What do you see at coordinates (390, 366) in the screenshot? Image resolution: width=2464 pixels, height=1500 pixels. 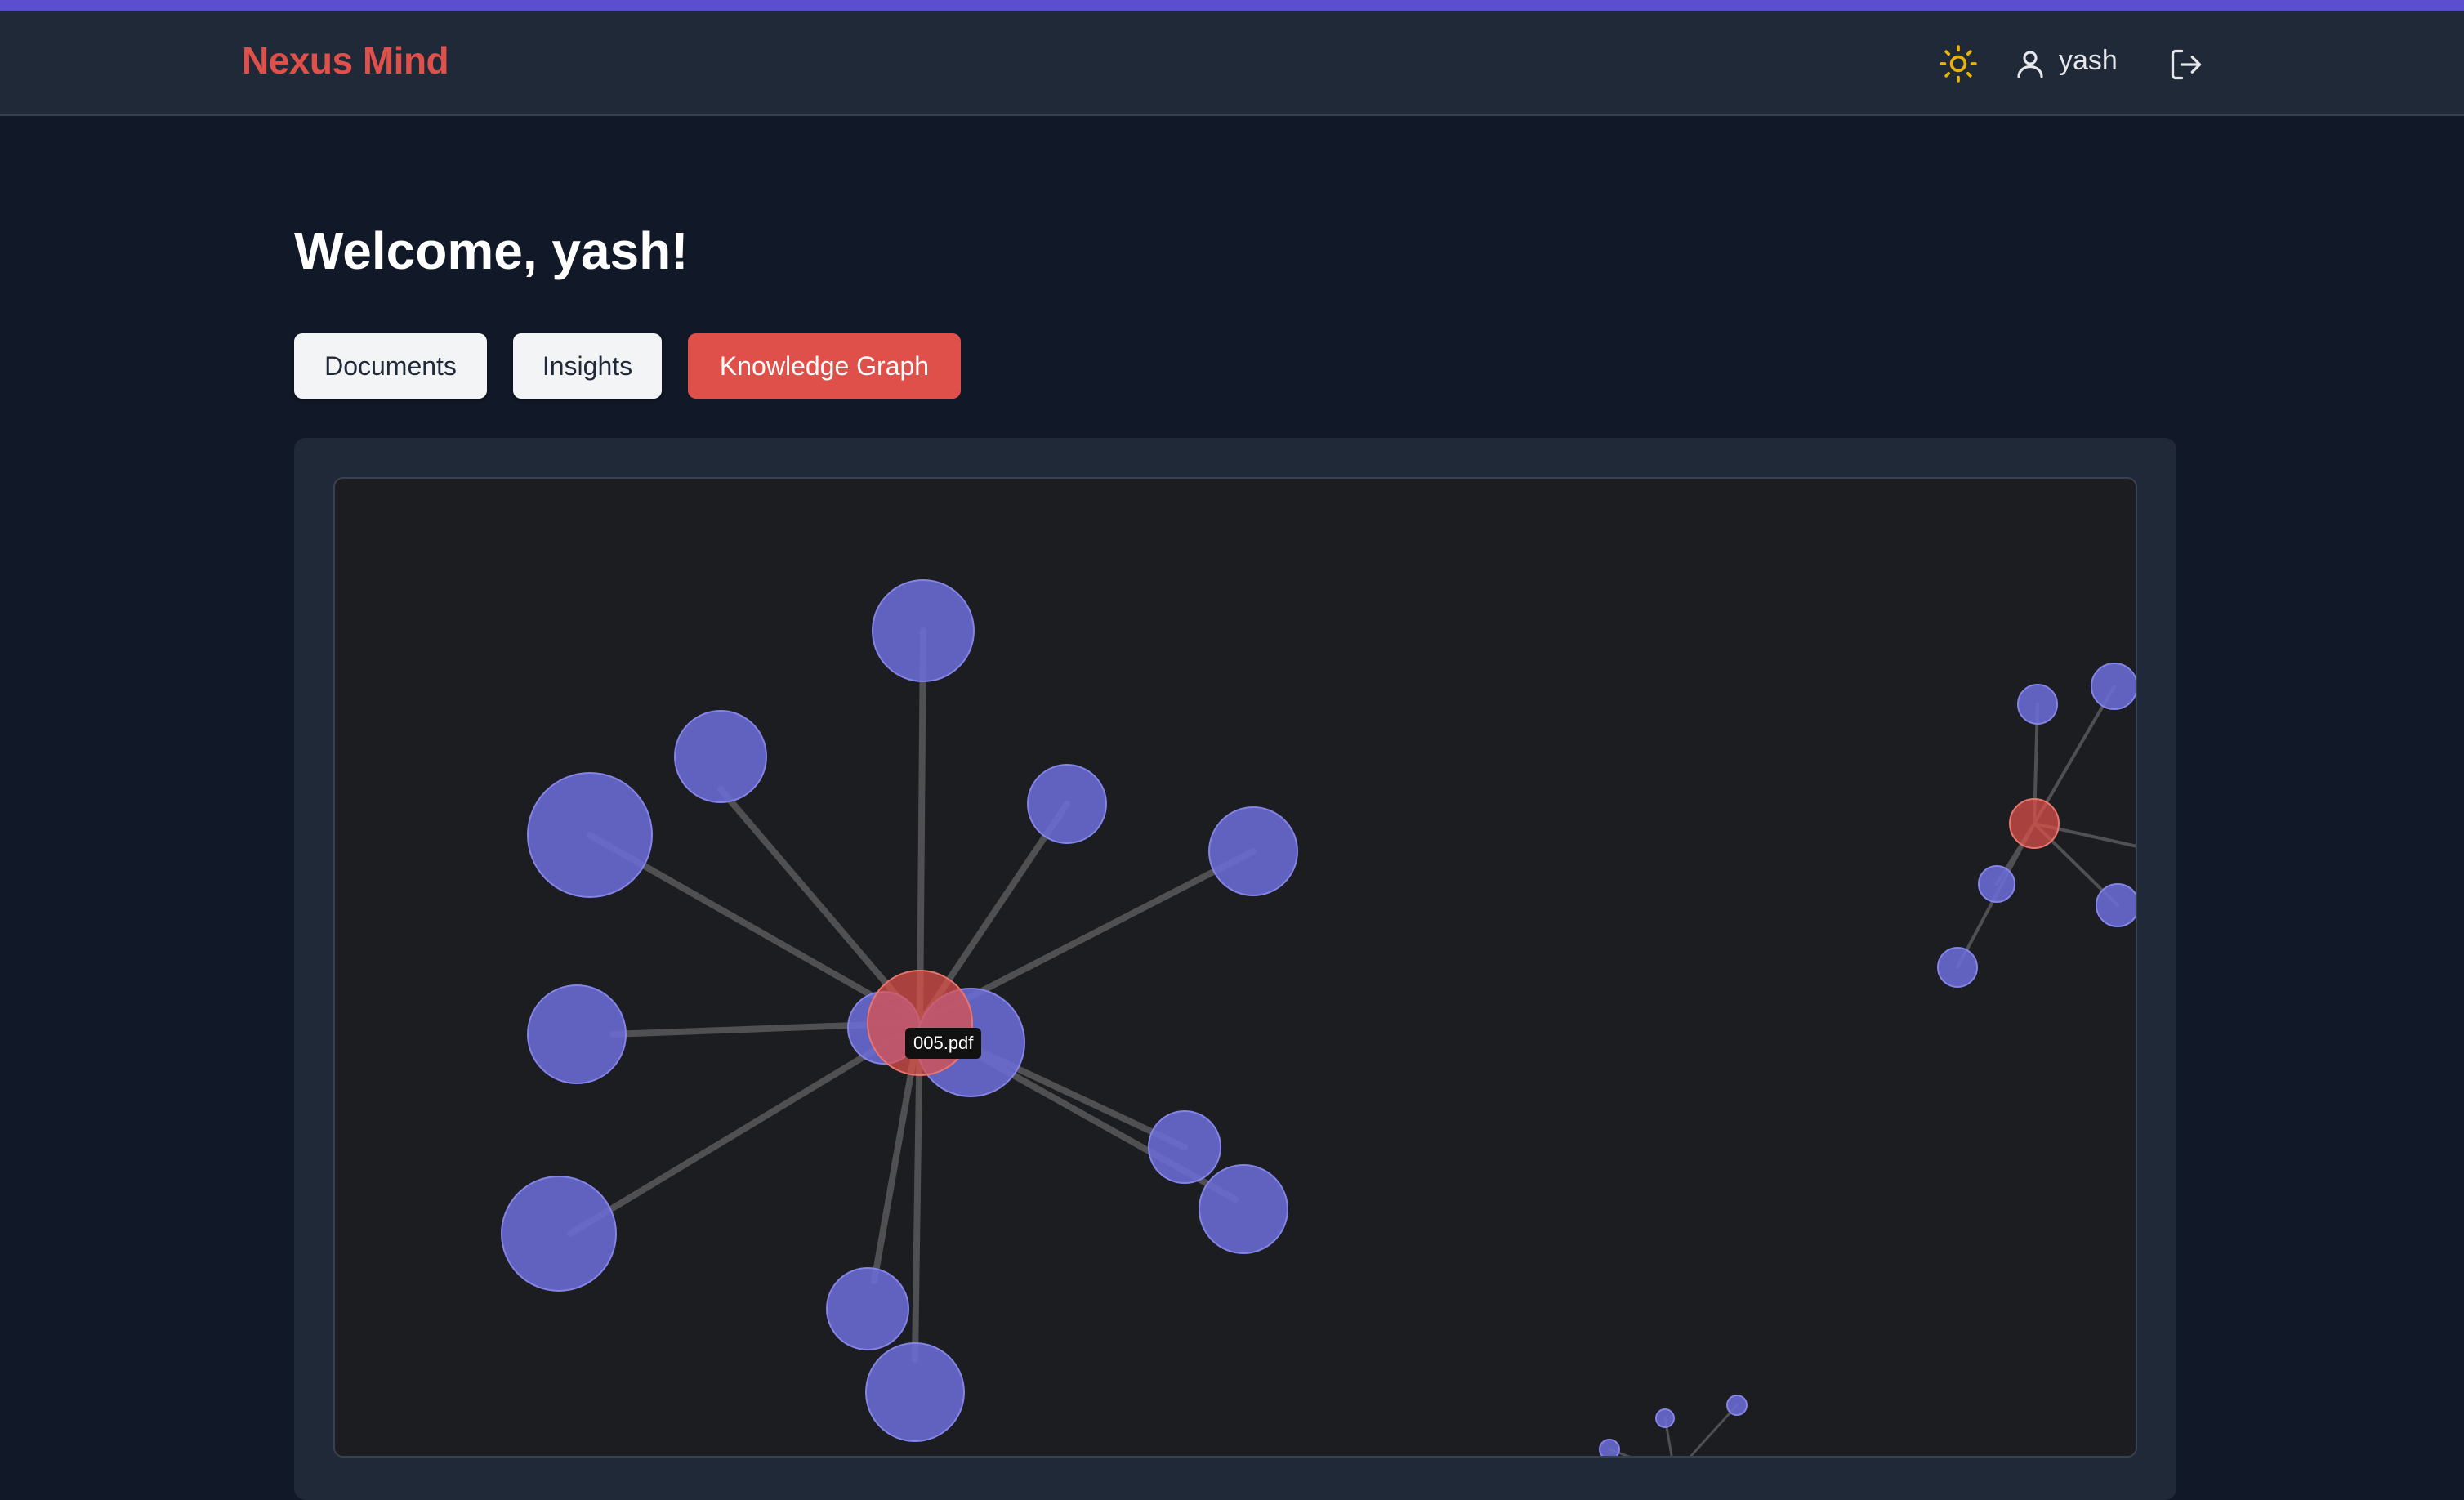 I see `tab-documents: Documents` at bounding box center [390, 366].